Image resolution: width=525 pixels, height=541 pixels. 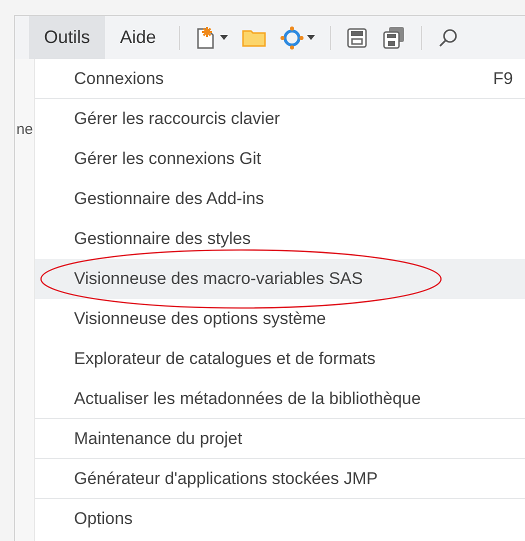 What do you see at coordinates (394, 38) in the screenshot?
I see `save-all-icon` at bounding box center [394, 38].